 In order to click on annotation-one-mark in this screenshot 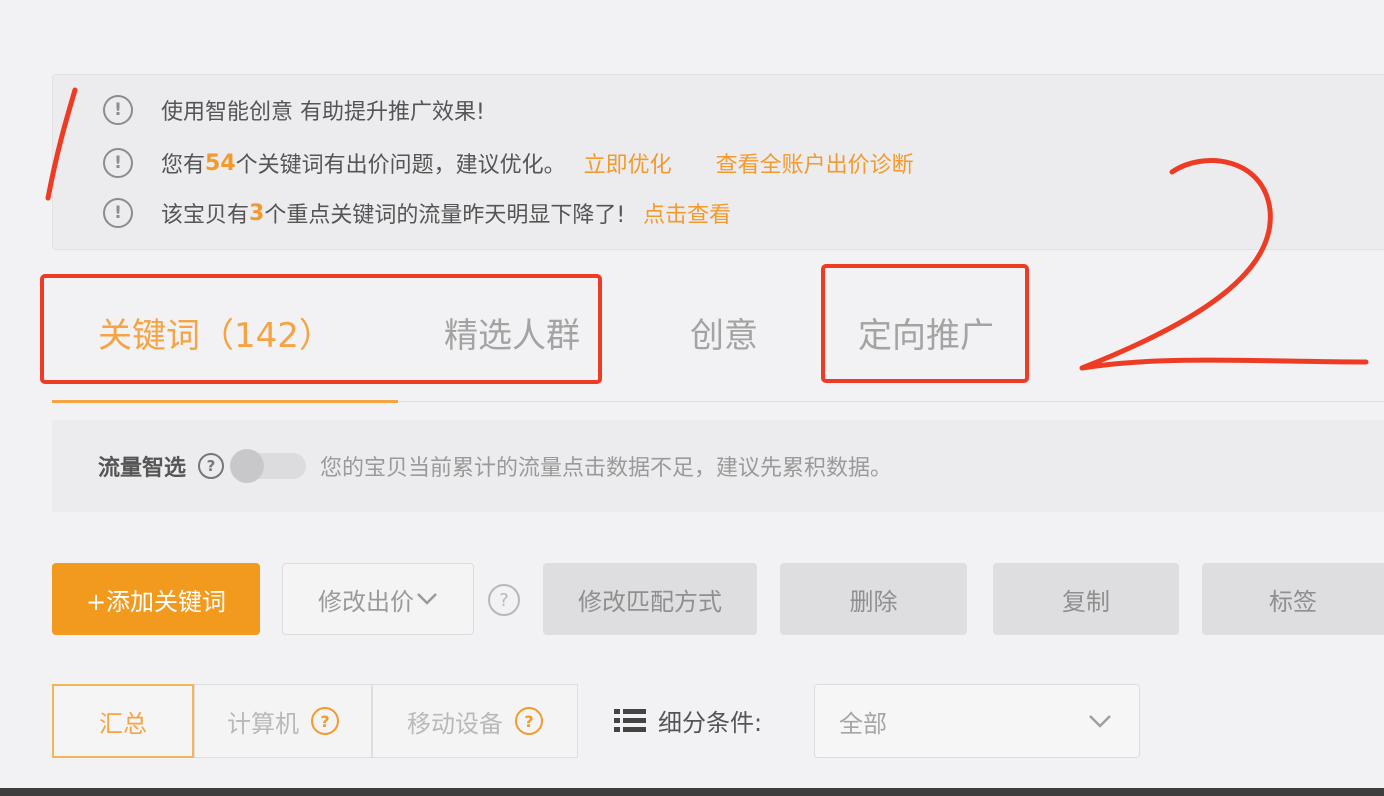, I will do `click(61, 144)`.